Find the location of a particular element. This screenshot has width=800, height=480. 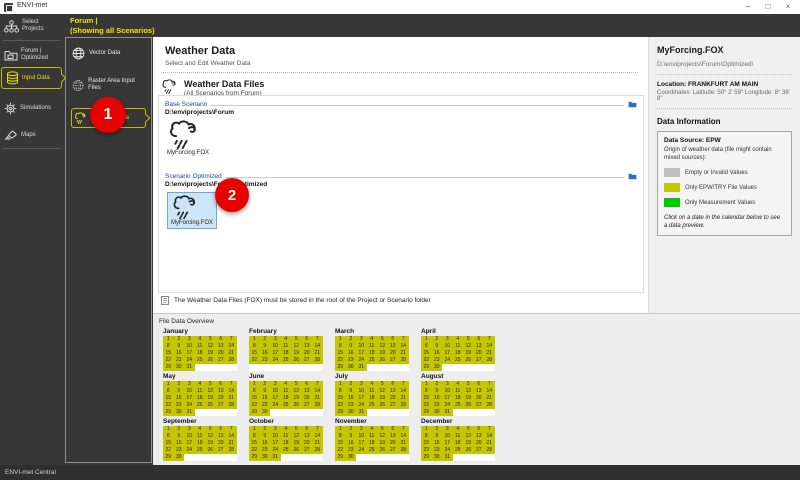

sidebar-item-maps: Maps is located at coordinates (31, 135).